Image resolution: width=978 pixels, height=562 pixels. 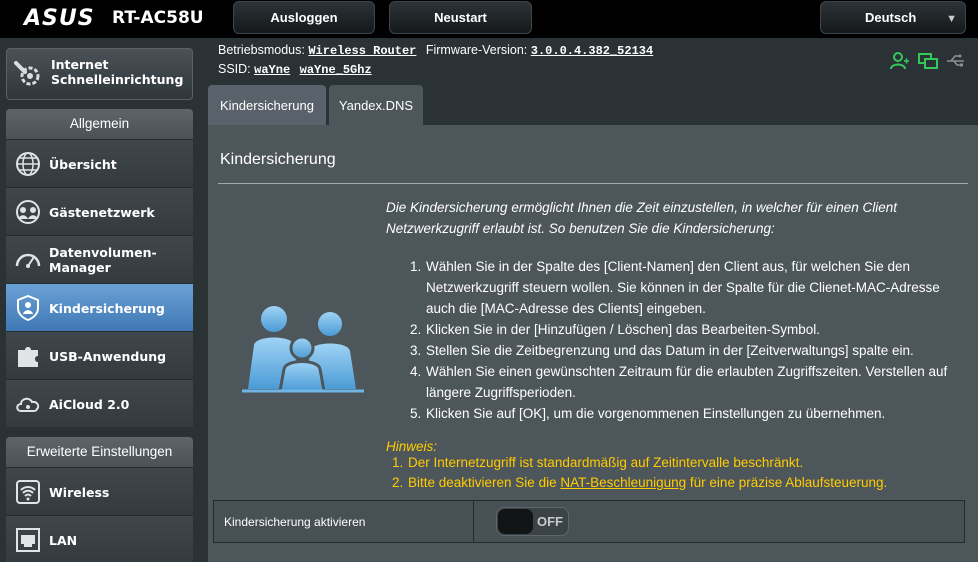 What do you see at coordinates (79, 492) in the screenshot?
I see `sidebar-item-label: Wireless` at bounding box center [79, 492].